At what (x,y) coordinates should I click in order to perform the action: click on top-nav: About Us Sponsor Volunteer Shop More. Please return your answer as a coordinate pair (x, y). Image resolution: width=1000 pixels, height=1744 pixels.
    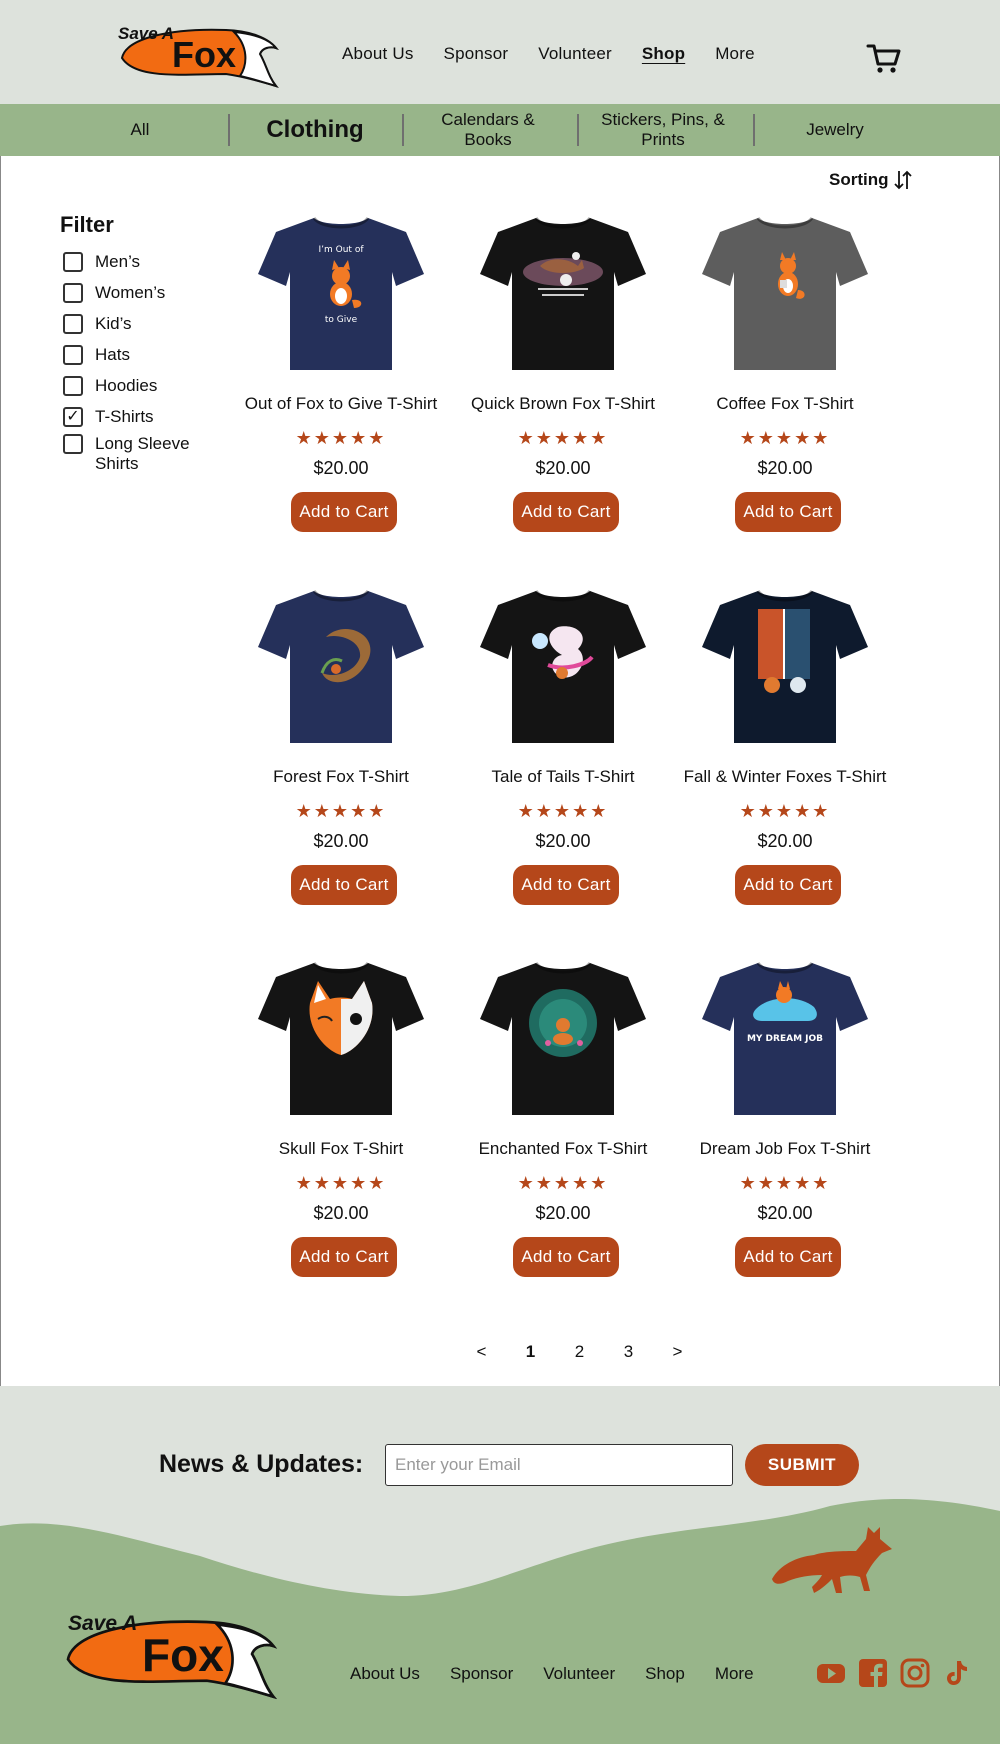
    Looking at the image, I should click on (563, 54).